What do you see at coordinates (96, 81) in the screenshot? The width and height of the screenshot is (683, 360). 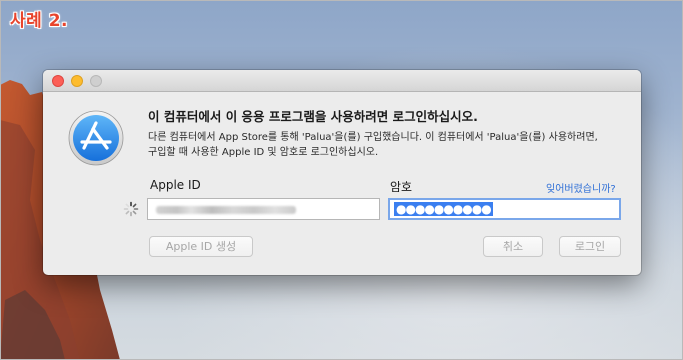 I see `zoom-window-button` at bounding box center [96, 81].